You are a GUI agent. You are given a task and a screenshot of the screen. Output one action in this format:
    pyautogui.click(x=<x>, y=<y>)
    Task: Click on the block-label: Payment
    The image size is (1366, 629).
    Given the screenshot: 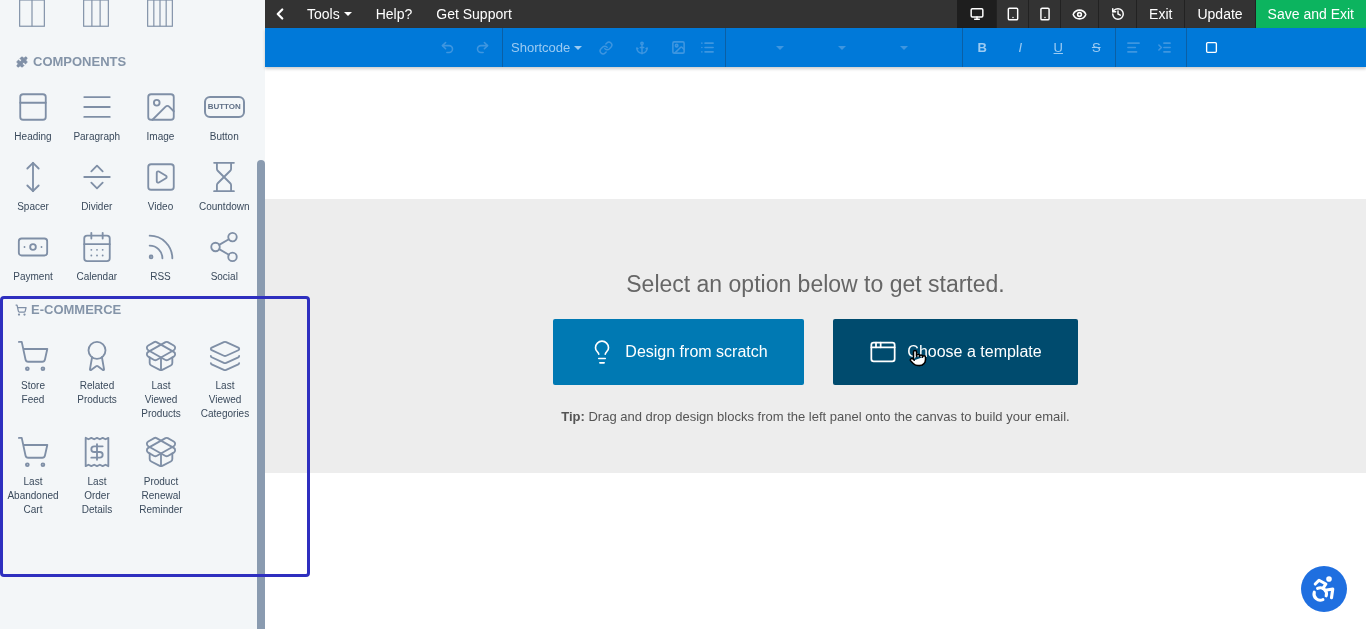 What is the action you would take?
    pyautogui.click(x=33, y=277)
    